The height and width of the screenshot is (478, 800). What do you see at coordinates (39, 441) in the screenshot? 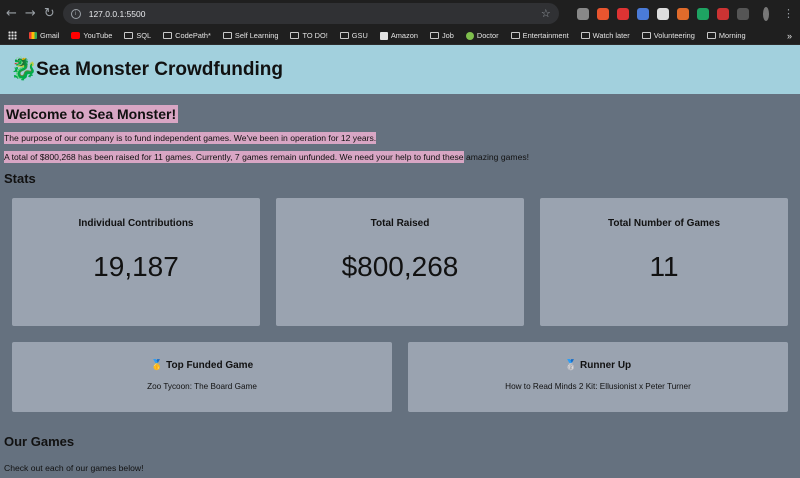
I see `our-games-heading: Our Games` at bounding box center [39, 441].